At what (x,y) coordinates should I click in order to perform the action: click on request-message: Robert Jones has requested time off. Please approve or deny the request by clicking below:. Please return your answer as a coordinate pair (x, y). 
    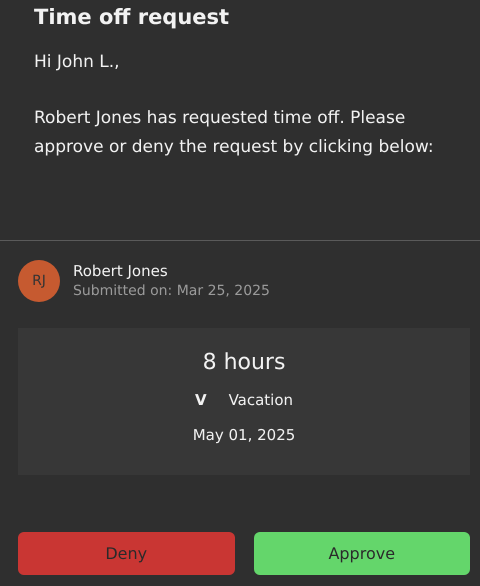
    Looking at the image, I should click on (234, 133).